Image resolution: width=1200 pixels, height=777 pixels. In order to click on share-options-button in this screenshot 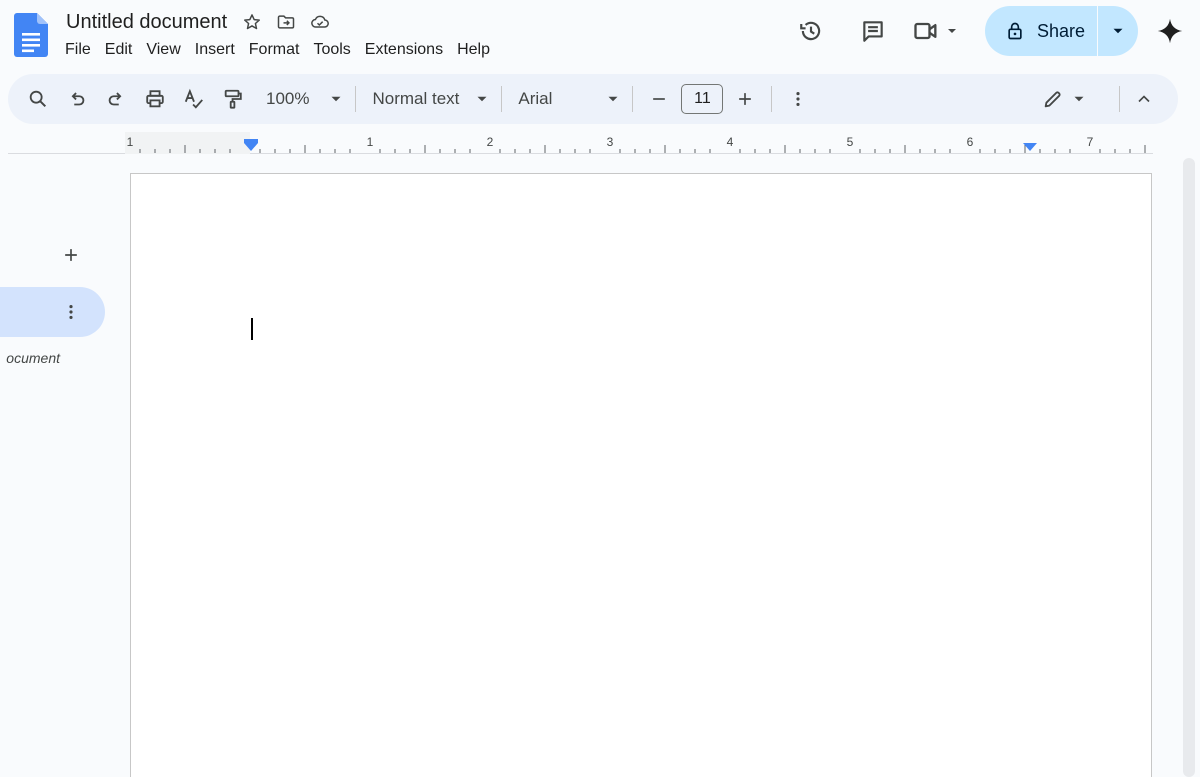, I will do `click(1118, 31)`.